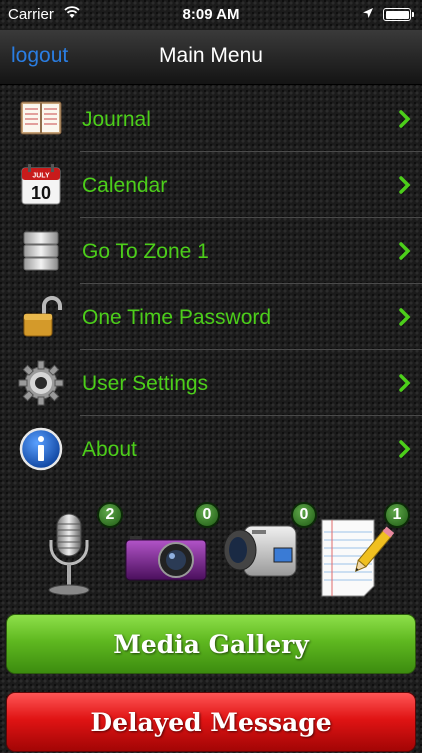 The height and width of the screenshot is (753, 422). Describe the element at coordinates (177, 317) in the screenshot. I see `menu-item-label: One Time Password` at that location.